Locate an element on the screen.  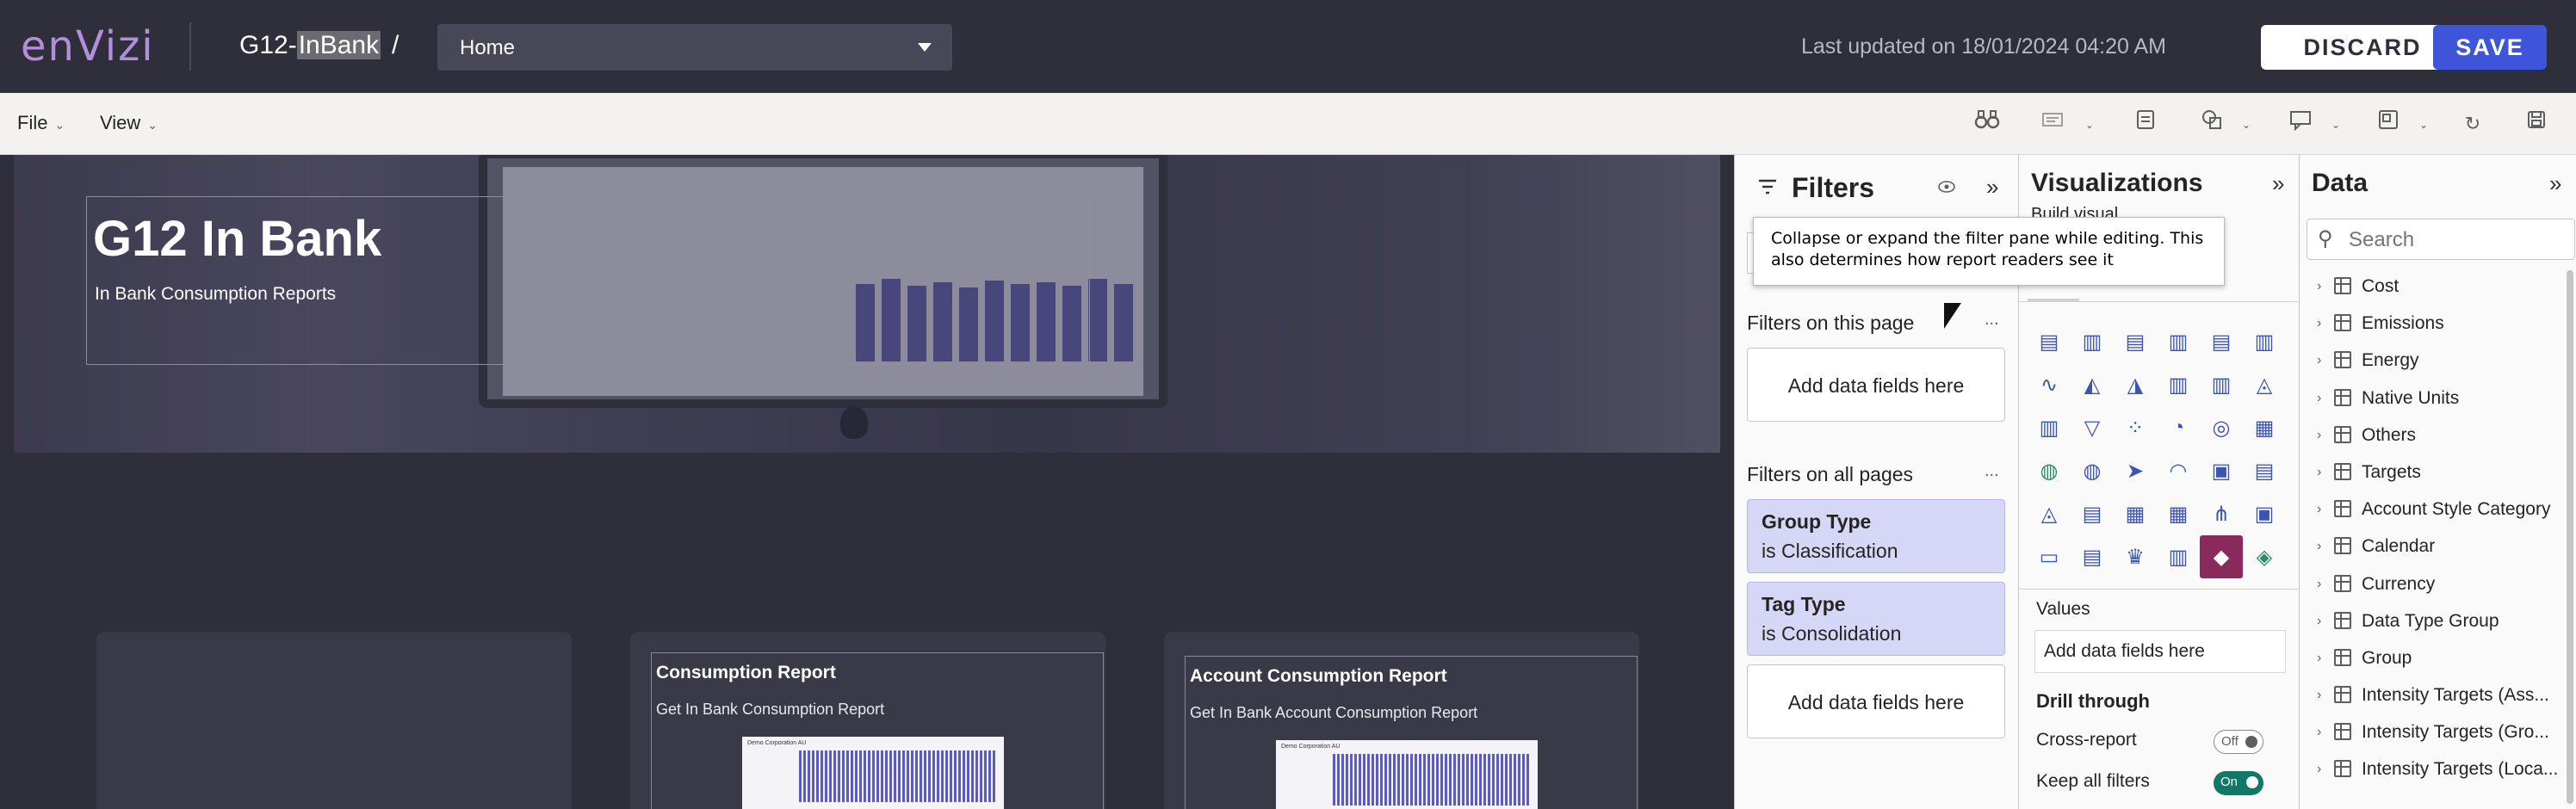
collapse-filters-icon: » is located at coordinates (1992, 188).